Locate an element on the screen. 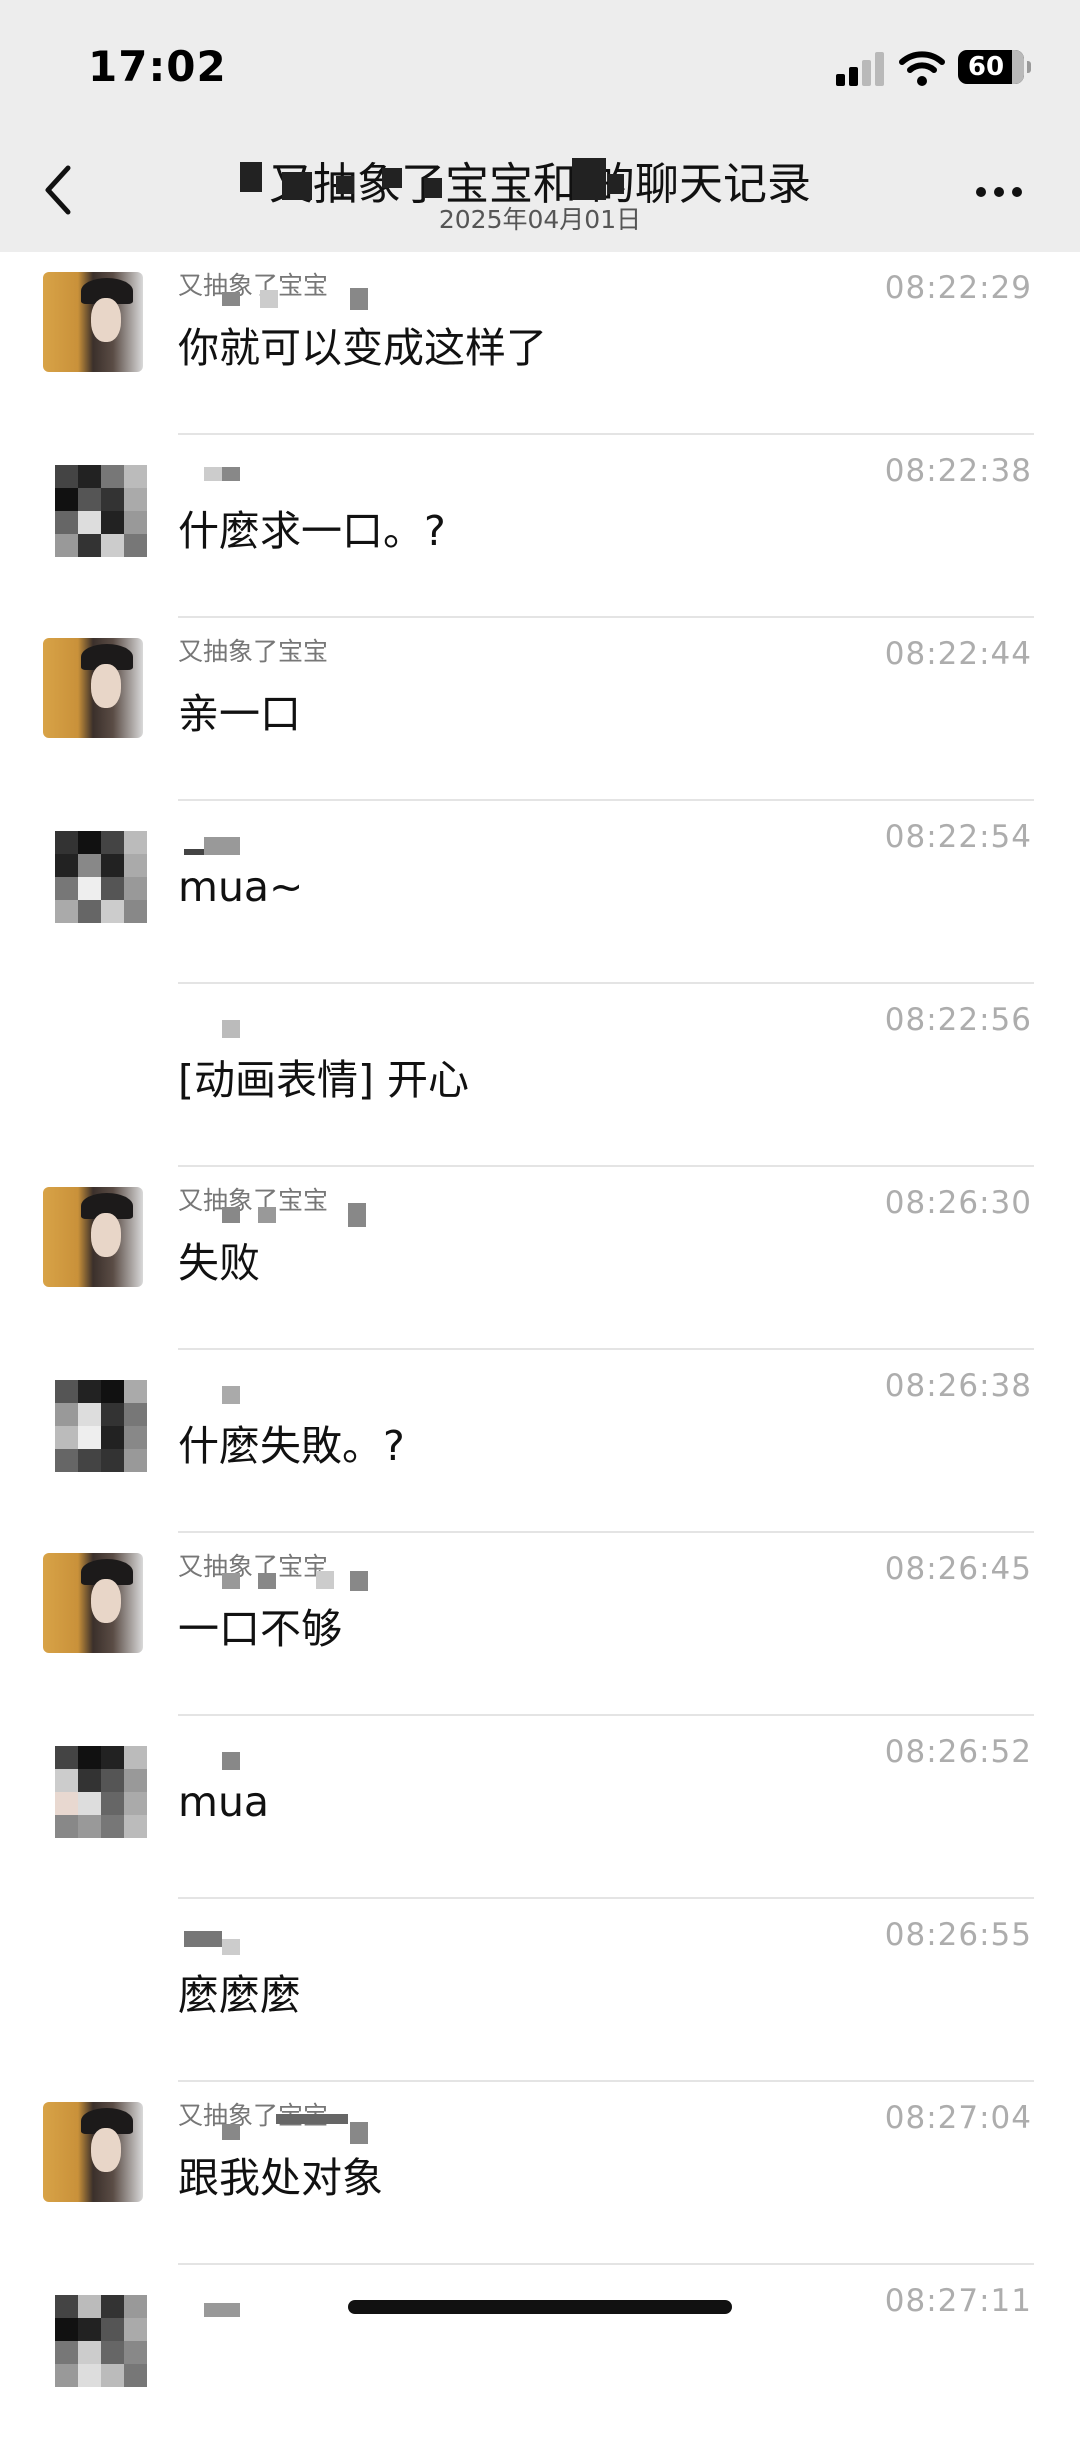  message-time: 08:26:30 is located at coordinates (958, 1203).